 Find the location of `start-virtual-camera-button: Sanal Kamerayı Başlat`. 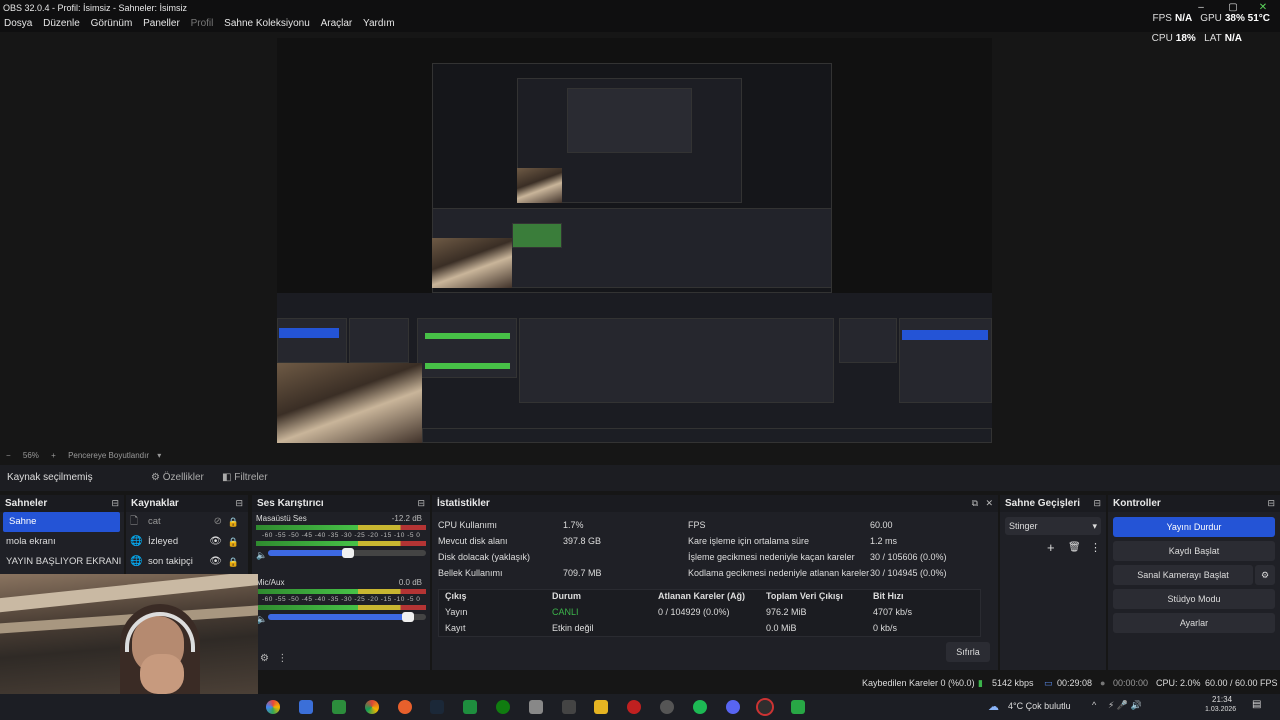

start-virtual-camera-button: Sanal Kamerayı Başlat is located at coordinates (1183, 575).